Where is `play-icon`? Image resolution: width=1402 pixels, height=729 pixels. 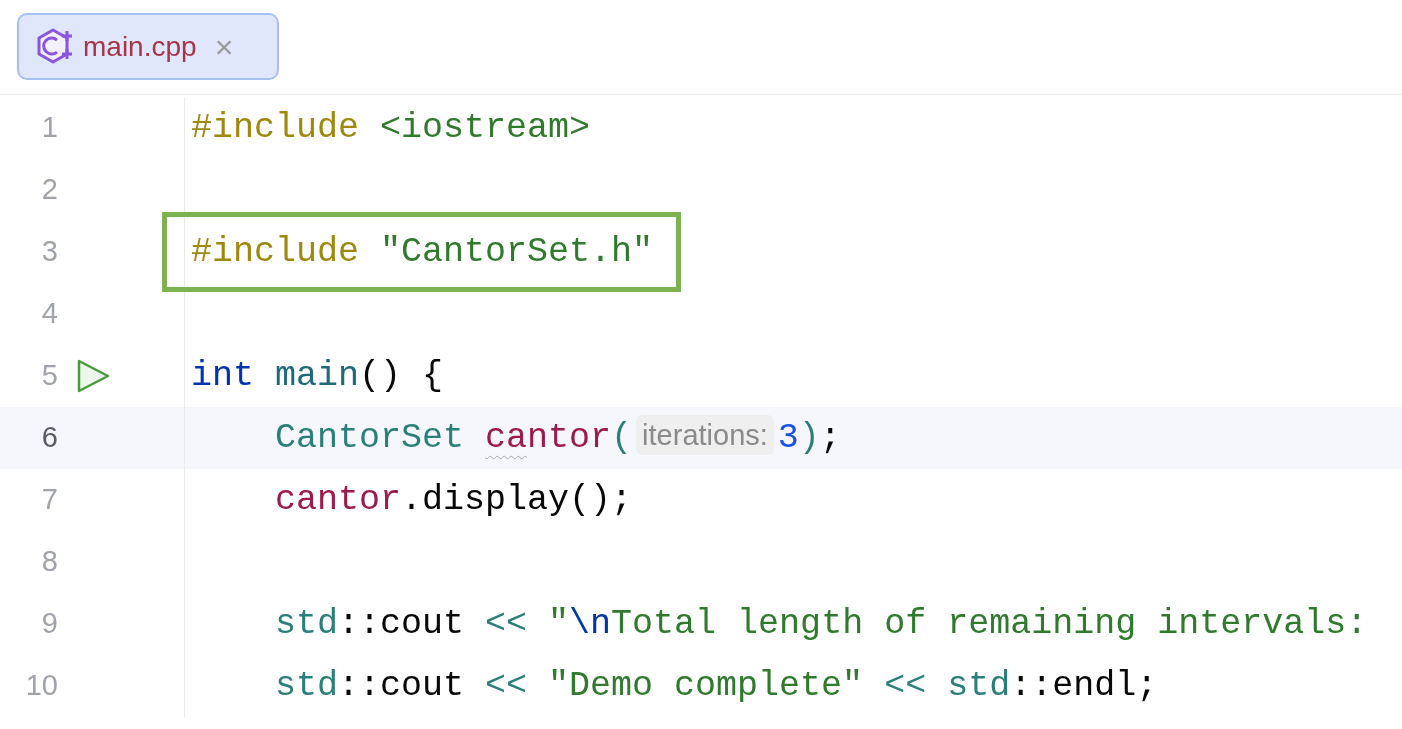 play-icon is located at coordinates (93, 376).